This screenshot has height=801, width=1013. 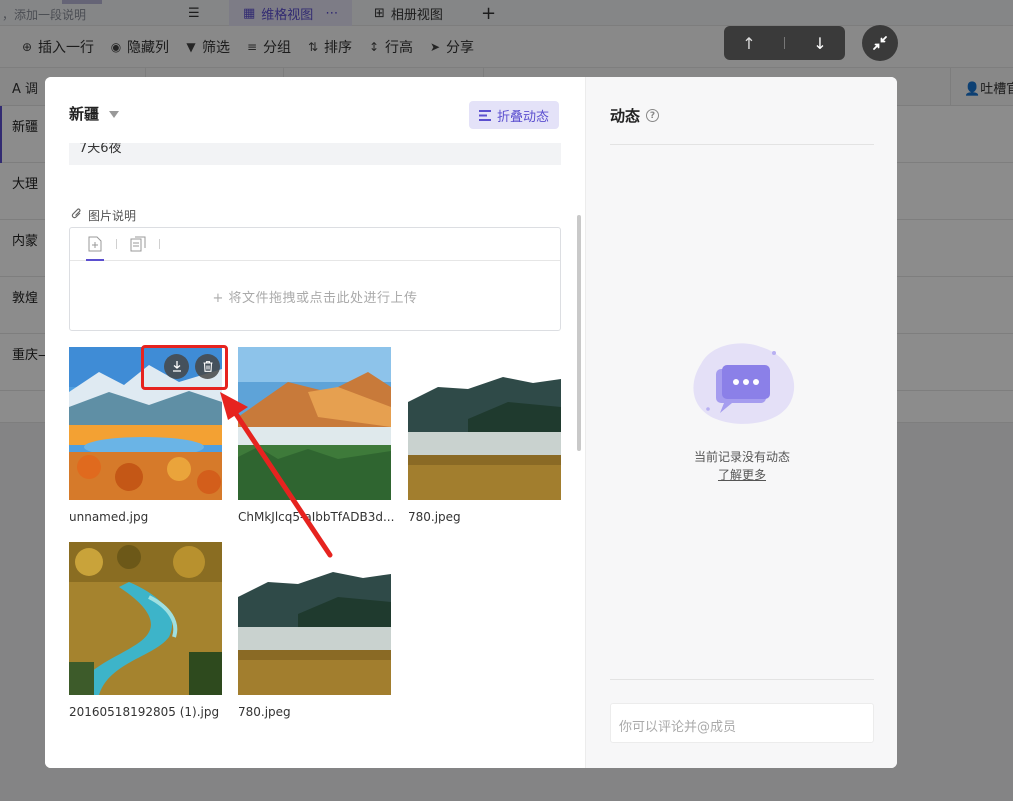 I want to click on fold-lines-icon, so click(x=485, y=115).